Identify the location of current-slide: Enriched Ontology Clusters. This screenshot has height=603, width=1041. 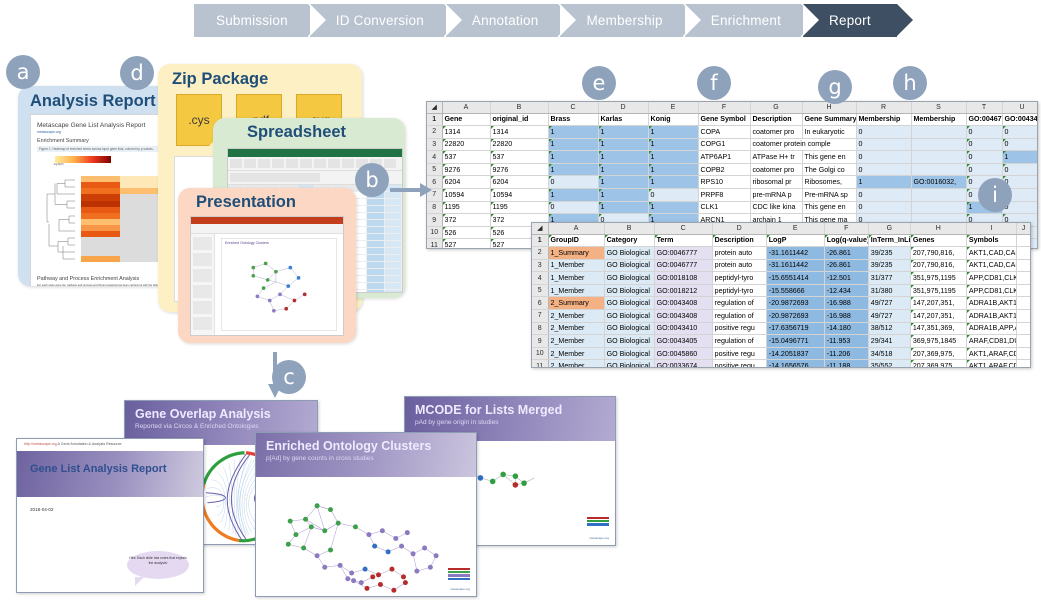
(279, 284).